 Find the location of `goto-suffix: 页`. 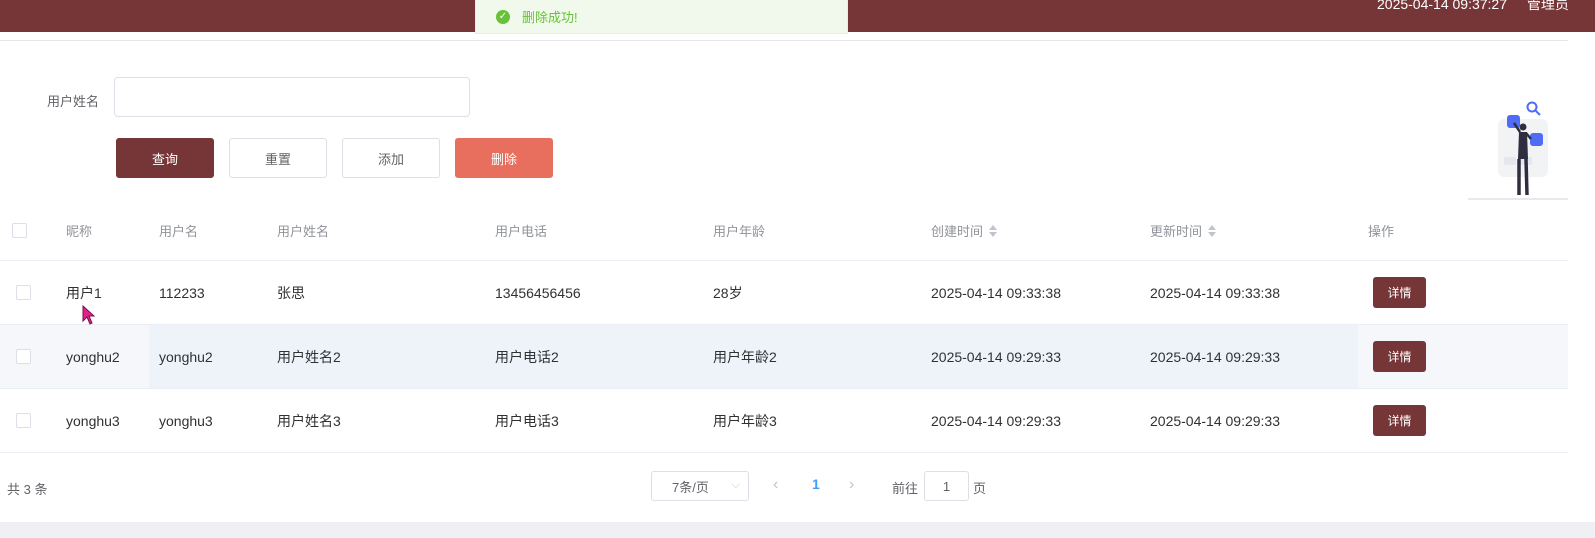

goto-suffix: 页 is located at coordinates (980, 488).